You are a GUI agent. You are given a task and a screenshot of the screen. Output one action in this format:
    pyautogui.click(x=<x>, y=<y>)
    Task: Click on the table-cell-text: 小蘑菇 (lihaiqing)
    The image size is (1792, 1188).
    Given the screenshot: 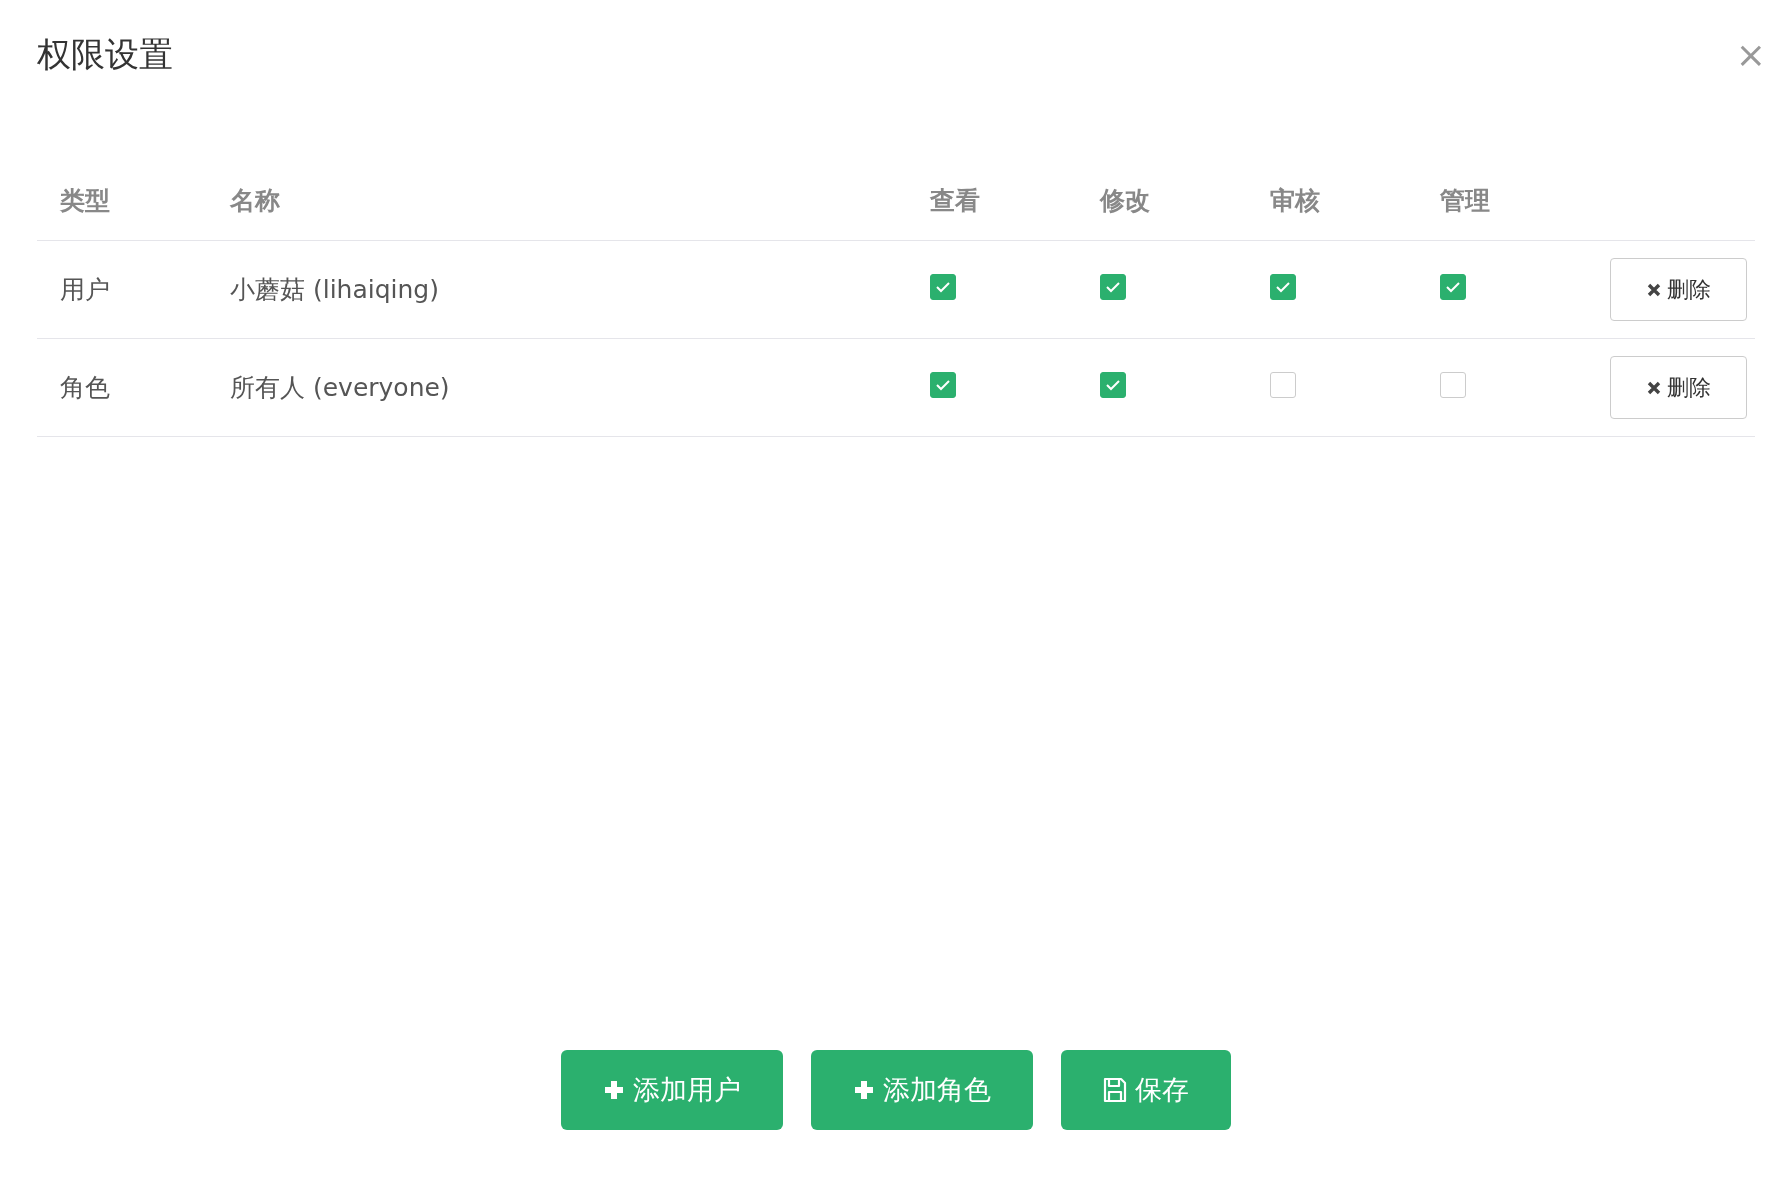 What is the action you would take?
    pyautogui.click(x=335, y=290)
    